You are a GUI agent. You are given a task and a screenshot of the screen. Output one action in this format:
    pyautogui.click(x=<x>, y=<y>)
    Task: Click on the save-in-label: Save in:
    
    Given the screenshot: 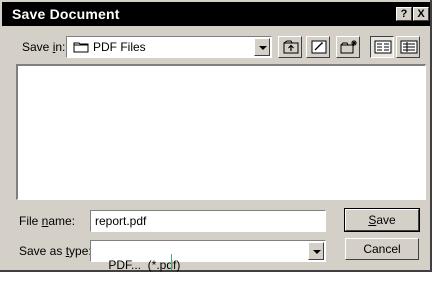 What is the action you would take?
    pyautogui.click(x=43, y=47)
    